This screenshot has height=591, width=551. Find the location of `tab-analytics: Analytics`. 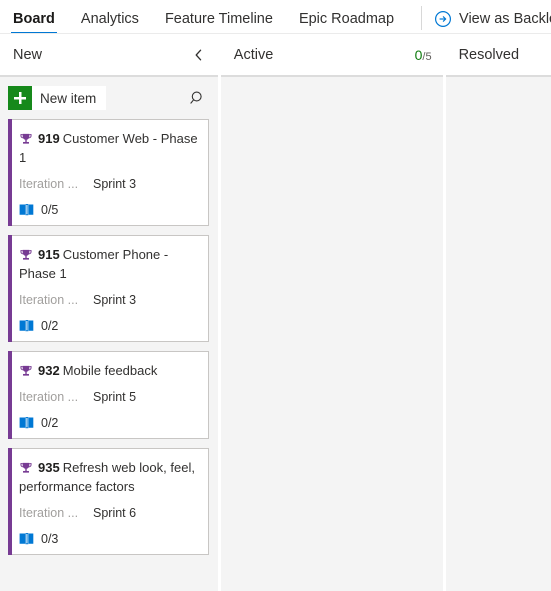

tab-analytics: Analytics is located at coordinates (110, 17).